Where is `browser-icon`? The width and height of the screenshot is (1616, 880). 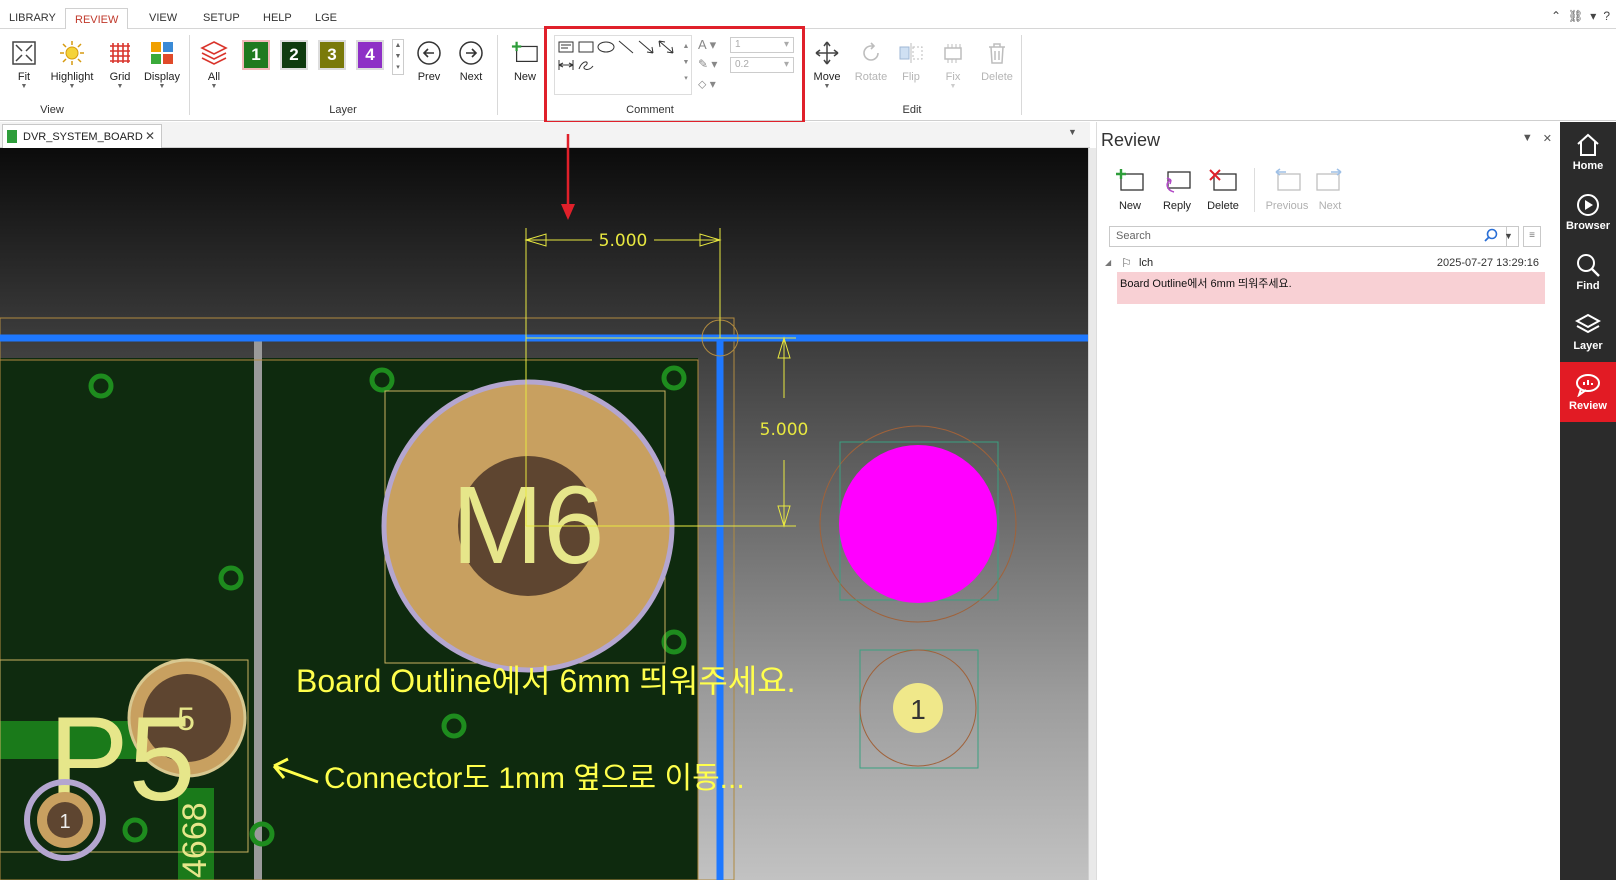 browser-icon is located at coordinates (1588, 205).